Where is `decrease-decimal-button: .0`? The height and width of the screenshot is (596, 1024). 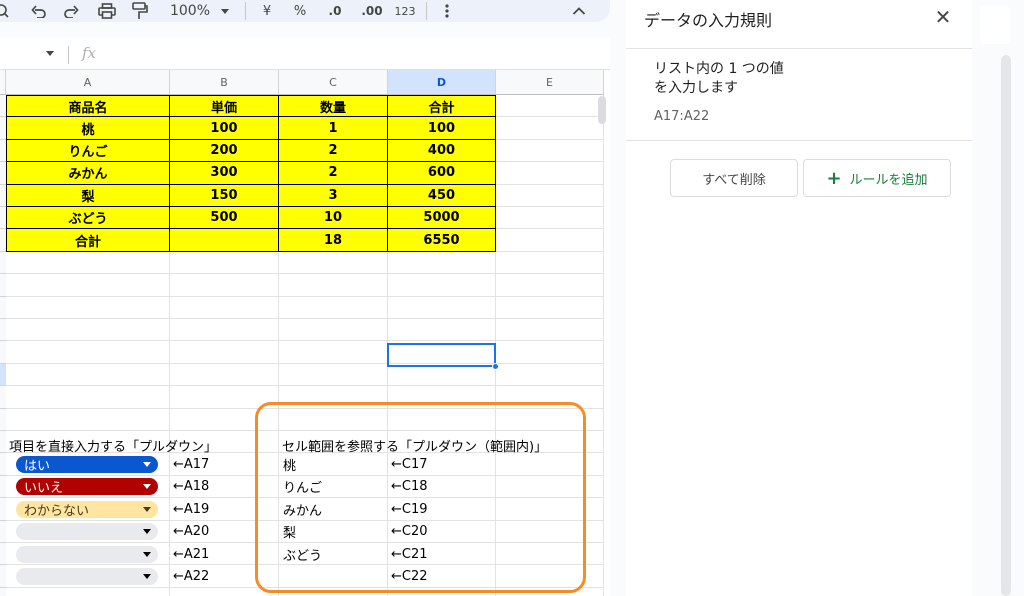
decrease-decimal-button: .0 is located at coordinates (335, 11).